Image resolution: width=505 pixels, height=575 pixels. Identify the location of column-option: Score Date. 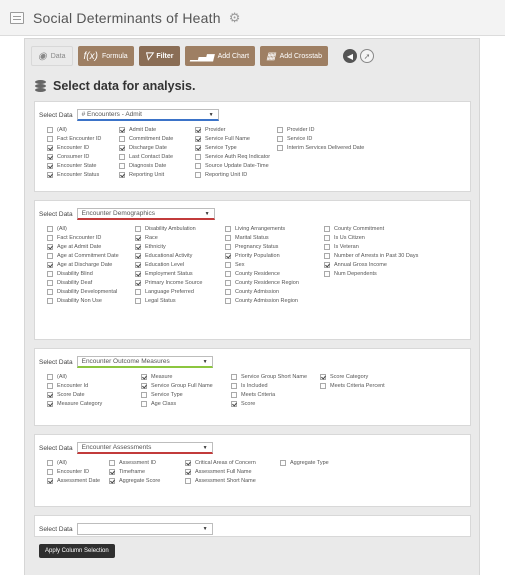
(66, 395).